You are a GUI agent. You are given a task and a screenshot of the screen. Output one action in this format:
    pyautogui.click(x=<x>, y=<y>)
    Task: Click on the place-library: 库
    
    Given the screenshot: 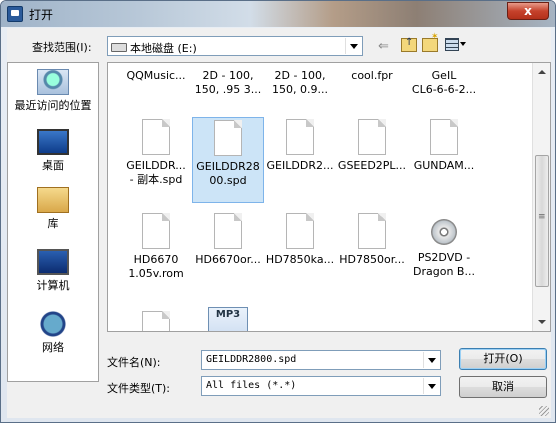 What is the action you would take?
    pyautogui.click(x=53, y=209)
    